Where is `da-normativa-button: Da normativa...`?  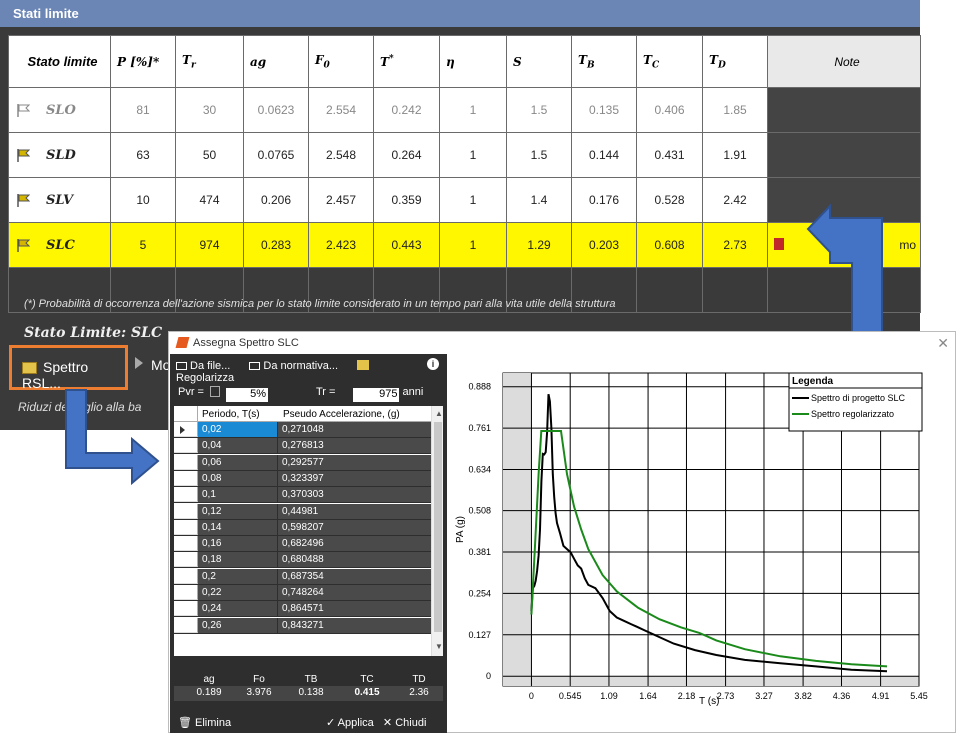 da-normativa-button: Da normativa... is located at coordinates (297, 366).